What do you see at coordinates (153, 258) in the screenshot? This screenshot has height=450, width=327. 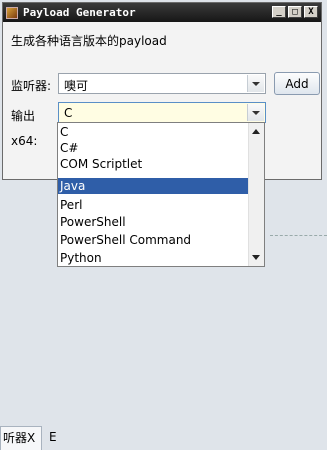 I see `list-item: Python` at bounding box center [153, 258].